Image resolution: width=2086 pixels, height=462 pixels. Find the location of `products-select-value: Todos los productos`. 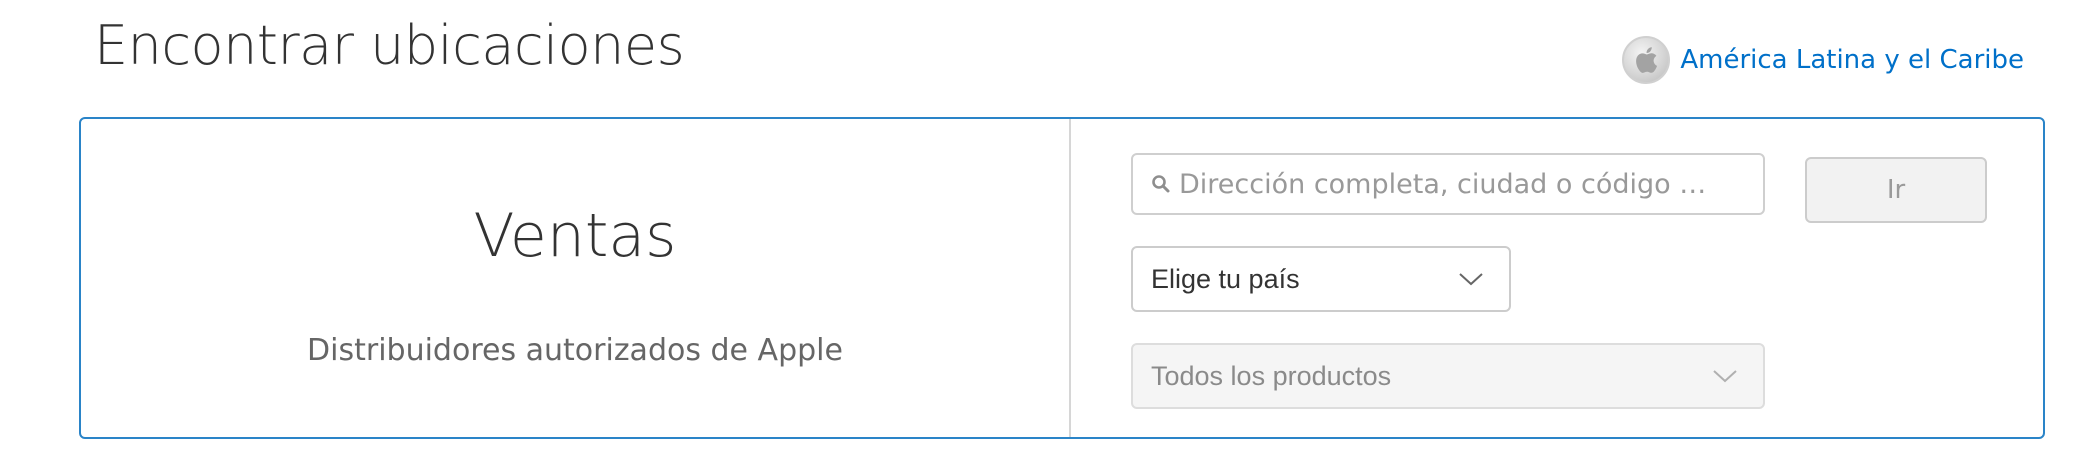

products-select-value: Todos los productos is located at coordinates (1271, 375).